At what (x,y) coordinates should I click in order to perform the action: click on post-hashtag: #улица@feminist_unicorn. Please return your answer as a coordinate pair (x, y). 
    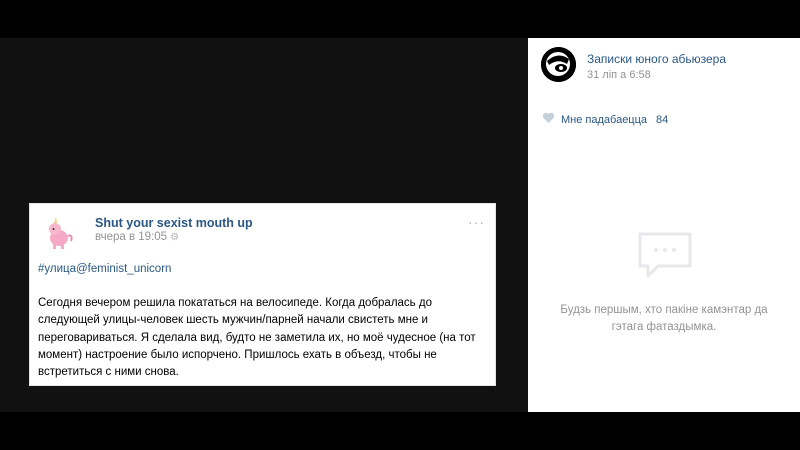
    Looking at the image, I should click on (105, 269).